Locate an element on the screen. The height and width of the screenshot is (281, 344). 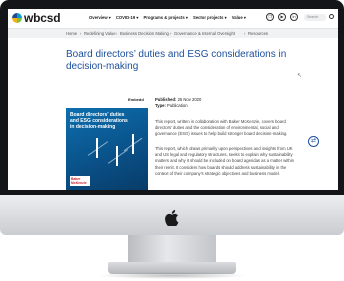
breadcrumb-item-redefining-value: Redefining Value is located at coordinates (100, 33).